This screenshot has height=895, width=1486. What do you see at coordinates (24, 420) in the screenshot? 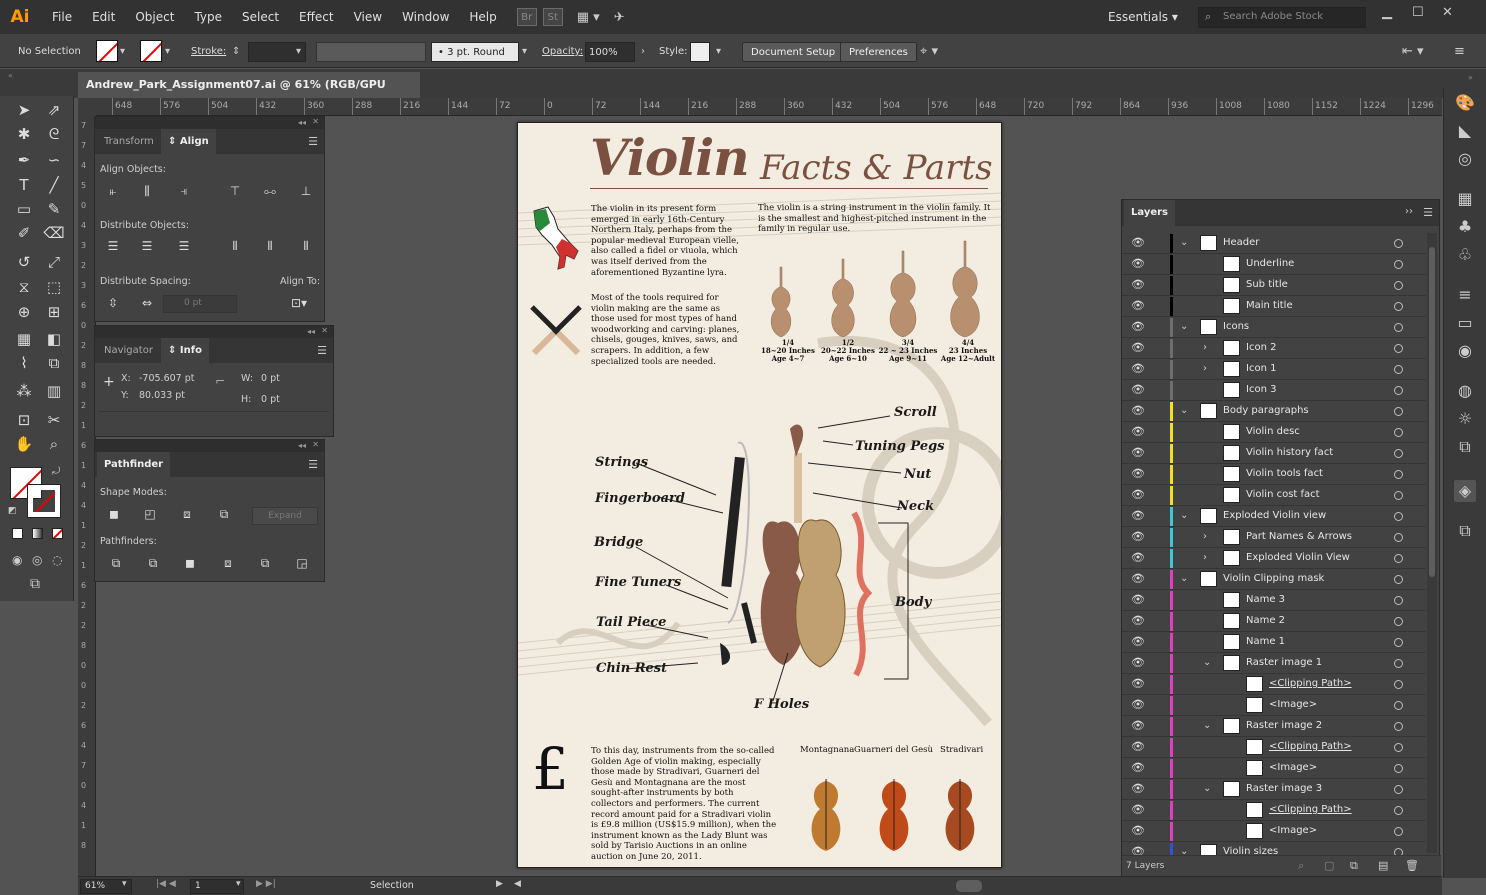
I see `artboard-tool-icon: ⊡` at bounding box center [24, 420].